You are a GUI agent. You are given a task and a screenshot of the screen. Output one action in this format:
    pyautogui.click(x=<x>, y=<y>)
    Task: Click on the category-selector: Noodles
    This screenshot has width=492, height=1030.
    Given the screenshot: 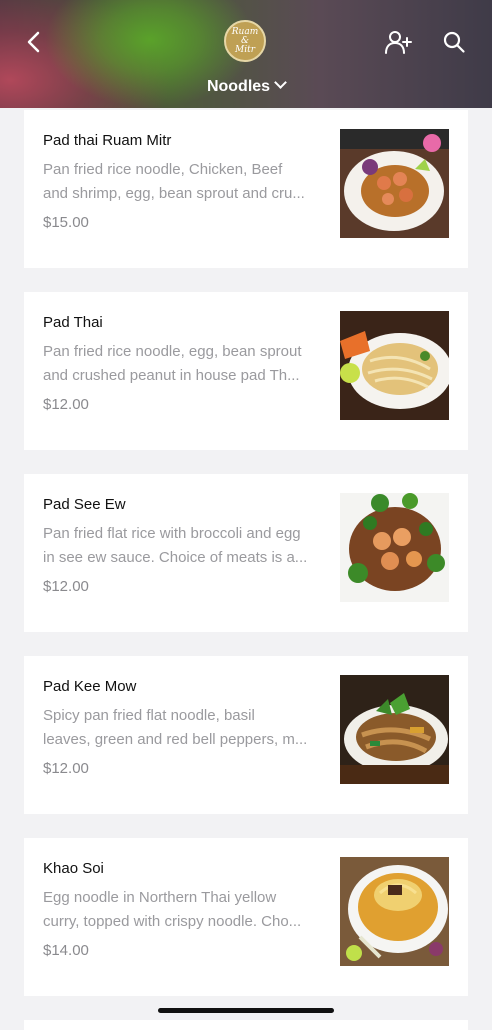 What is the action you would take?
    pyautogui.click(x=246, y=86)
    